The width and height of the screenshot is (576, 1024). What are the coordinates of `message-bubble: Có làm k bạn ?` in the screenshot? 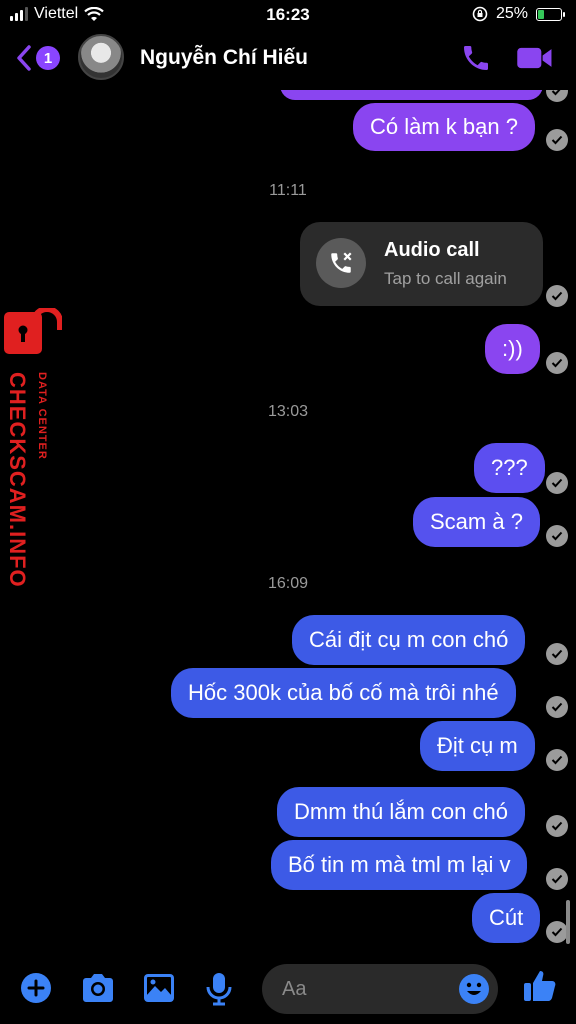 It's located at (444, 127).